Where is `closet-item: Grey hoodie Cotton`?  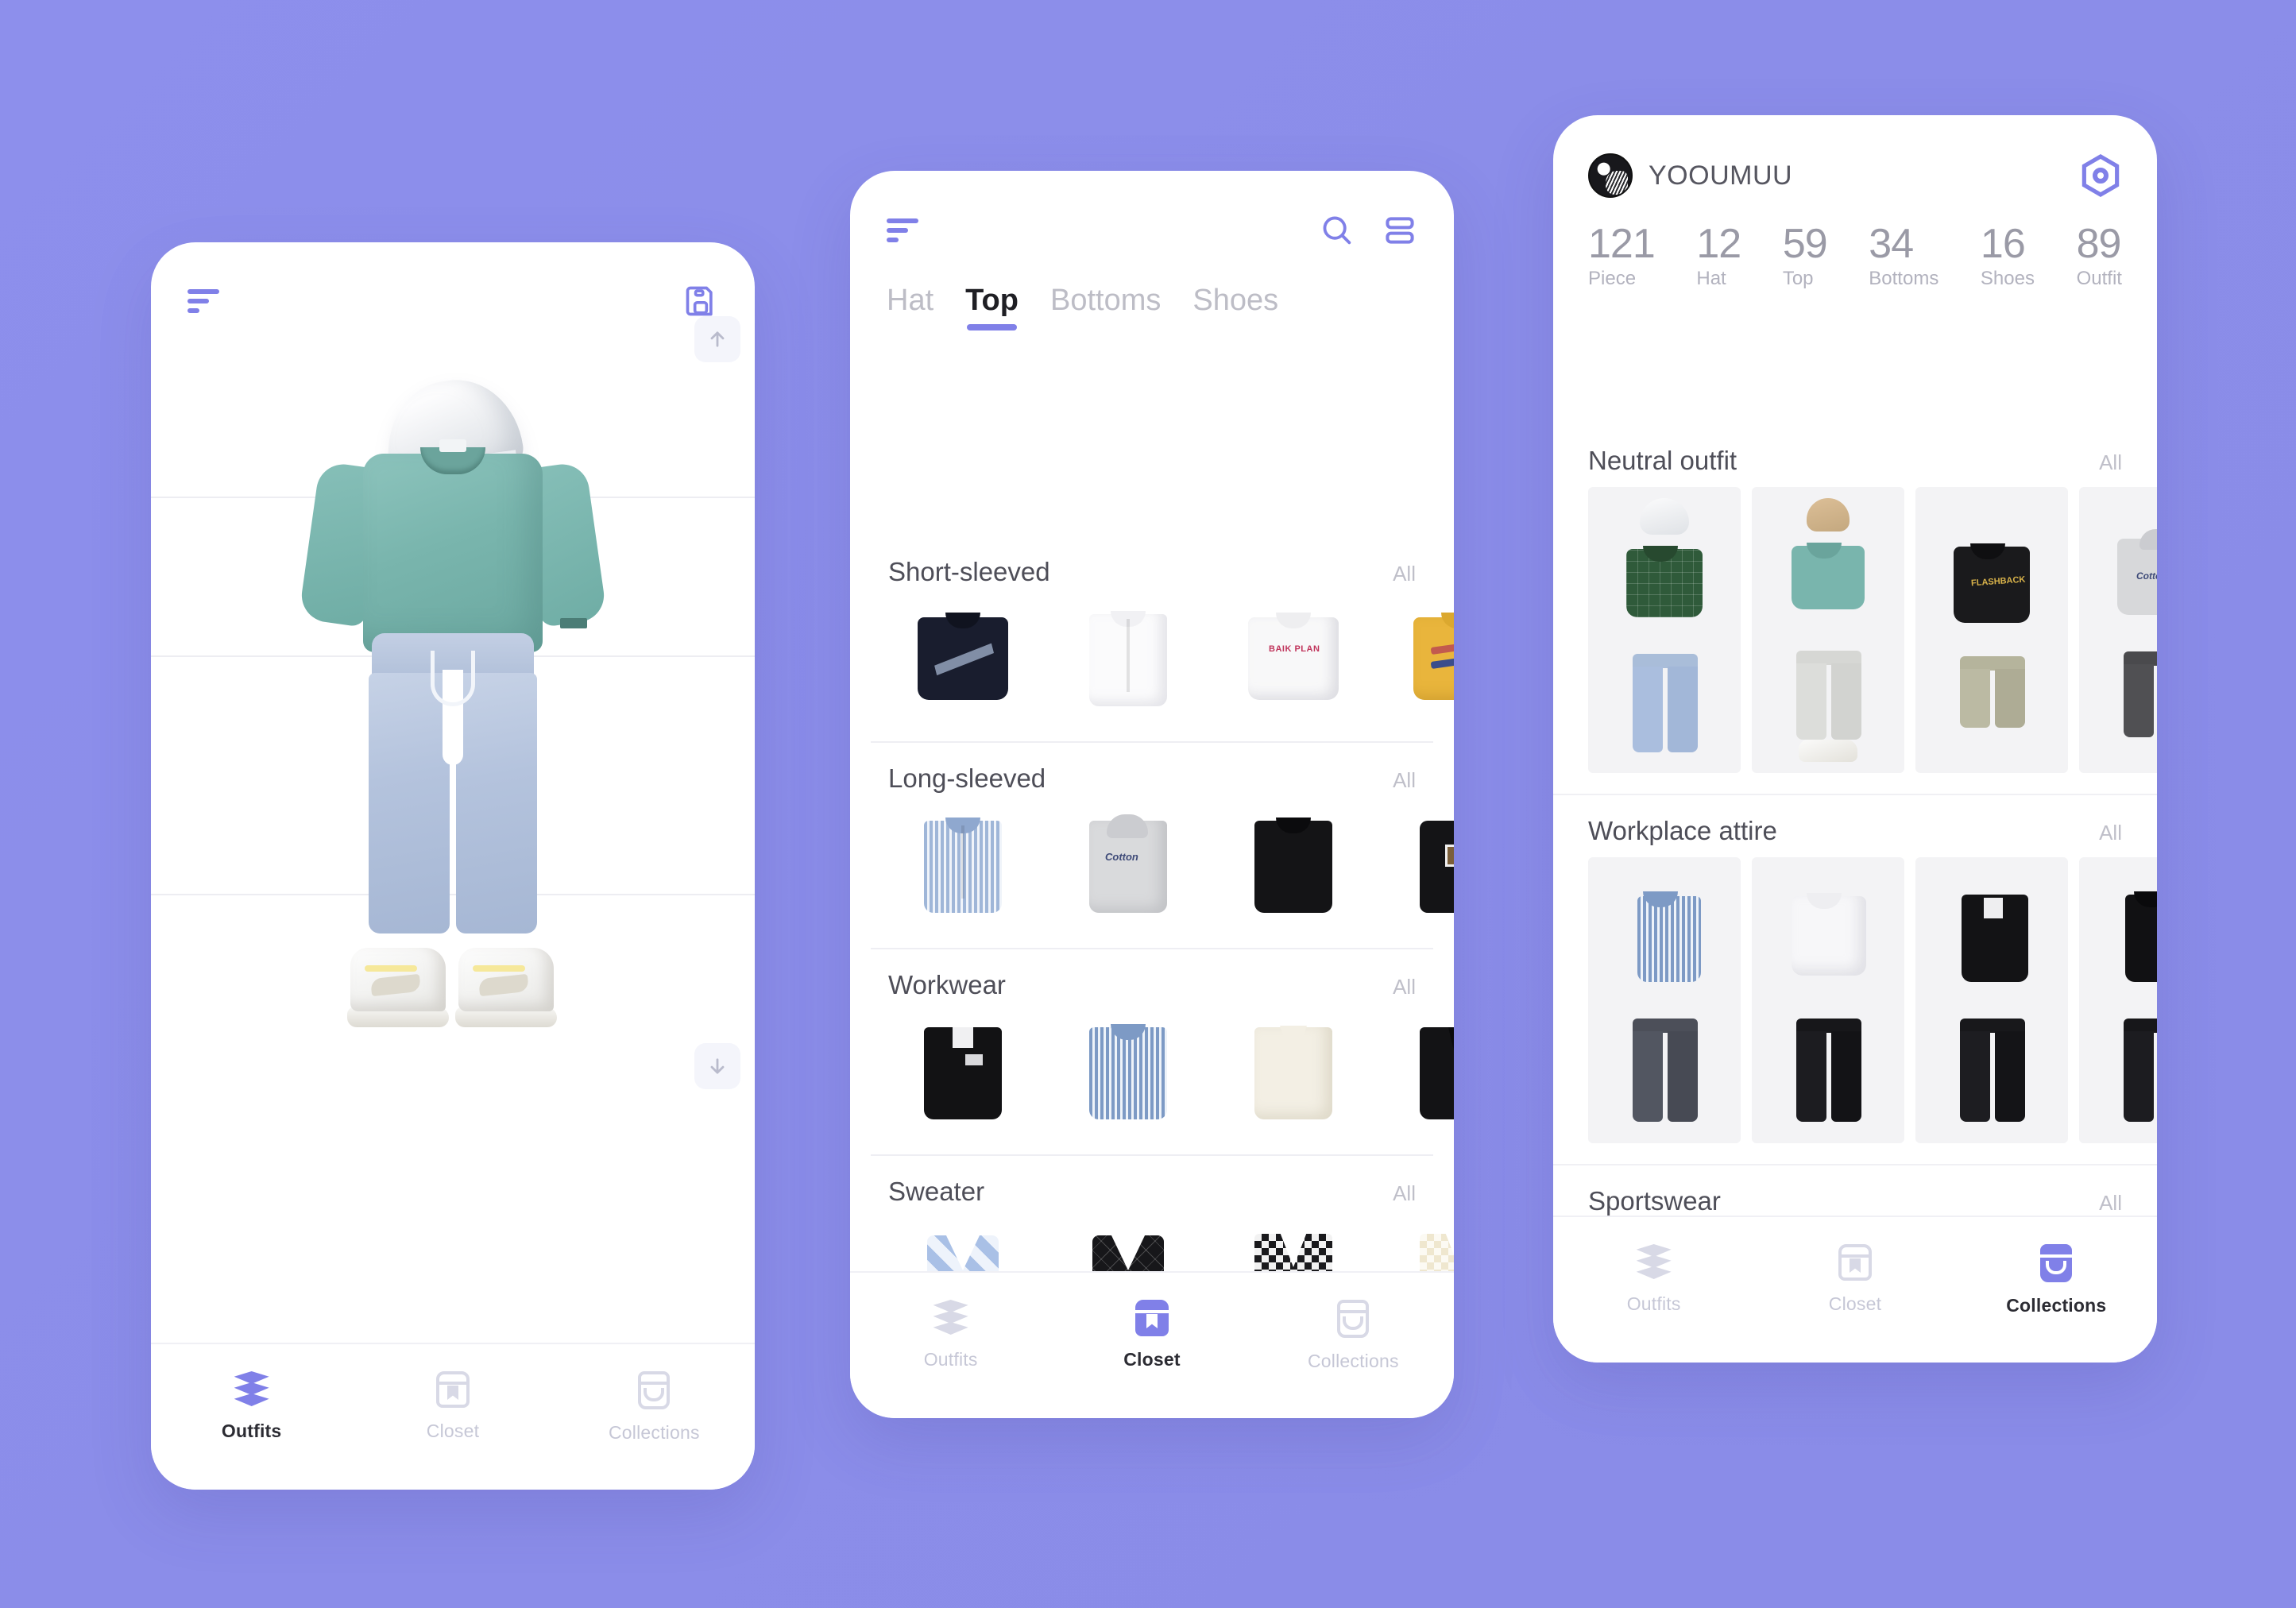
closet-item: Grey hoodie Cotton is located at coordinates (1128, 865).